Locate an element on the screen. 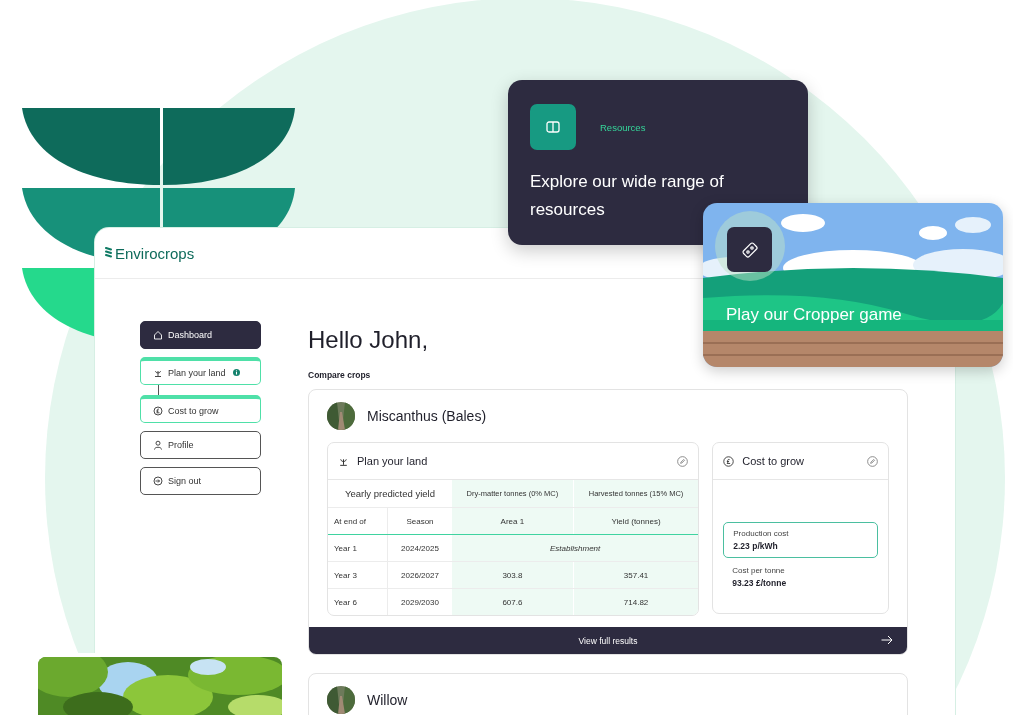 This screenshot has height=715, width=1013. table-cell: 607.6 is located at coordinates (513, 601).